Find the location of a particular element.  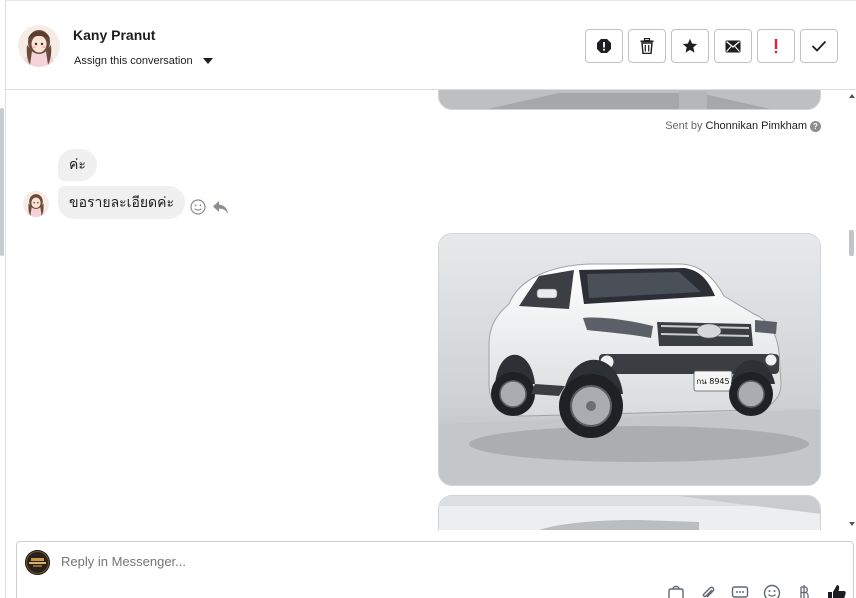

assign-label: Assign this conversation is located at coordinates (133, 61).